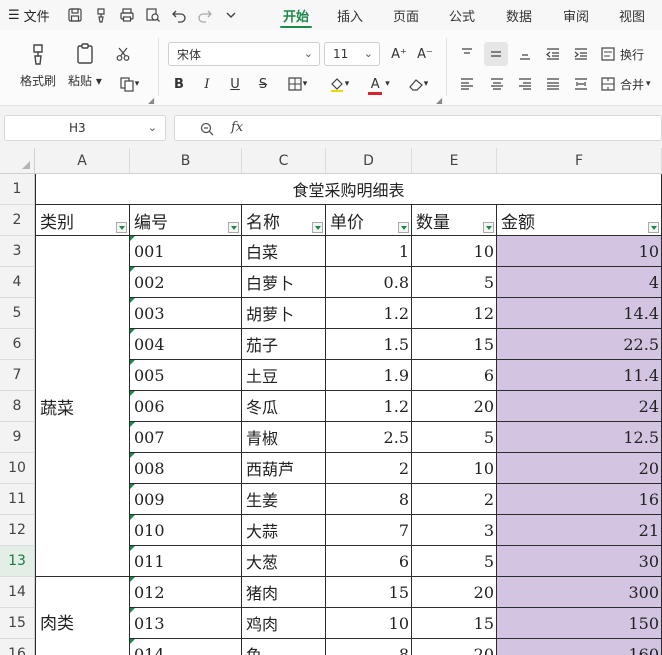 The image size is (662, 655). What do you see at coordinates (186, 592) in the screenshot?
I see `data-cell-id: 012` at bounding box center [186, 592].